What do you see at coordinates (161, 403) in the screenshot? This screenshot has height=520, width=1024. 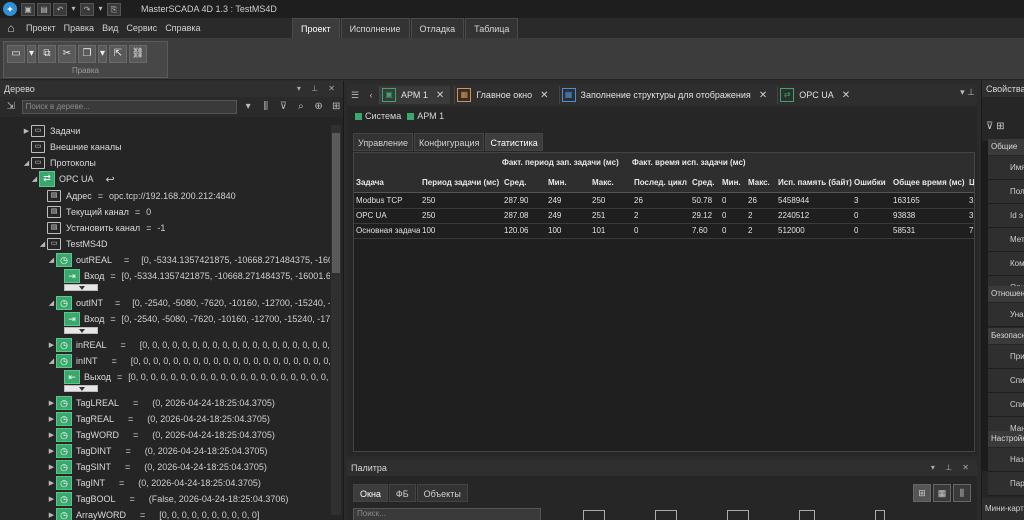 I see `tree-node: ▶ ◷ TagLREAL = (0, 2026-04-24-18:25:04.3705)` at bounding box center [161, 403].